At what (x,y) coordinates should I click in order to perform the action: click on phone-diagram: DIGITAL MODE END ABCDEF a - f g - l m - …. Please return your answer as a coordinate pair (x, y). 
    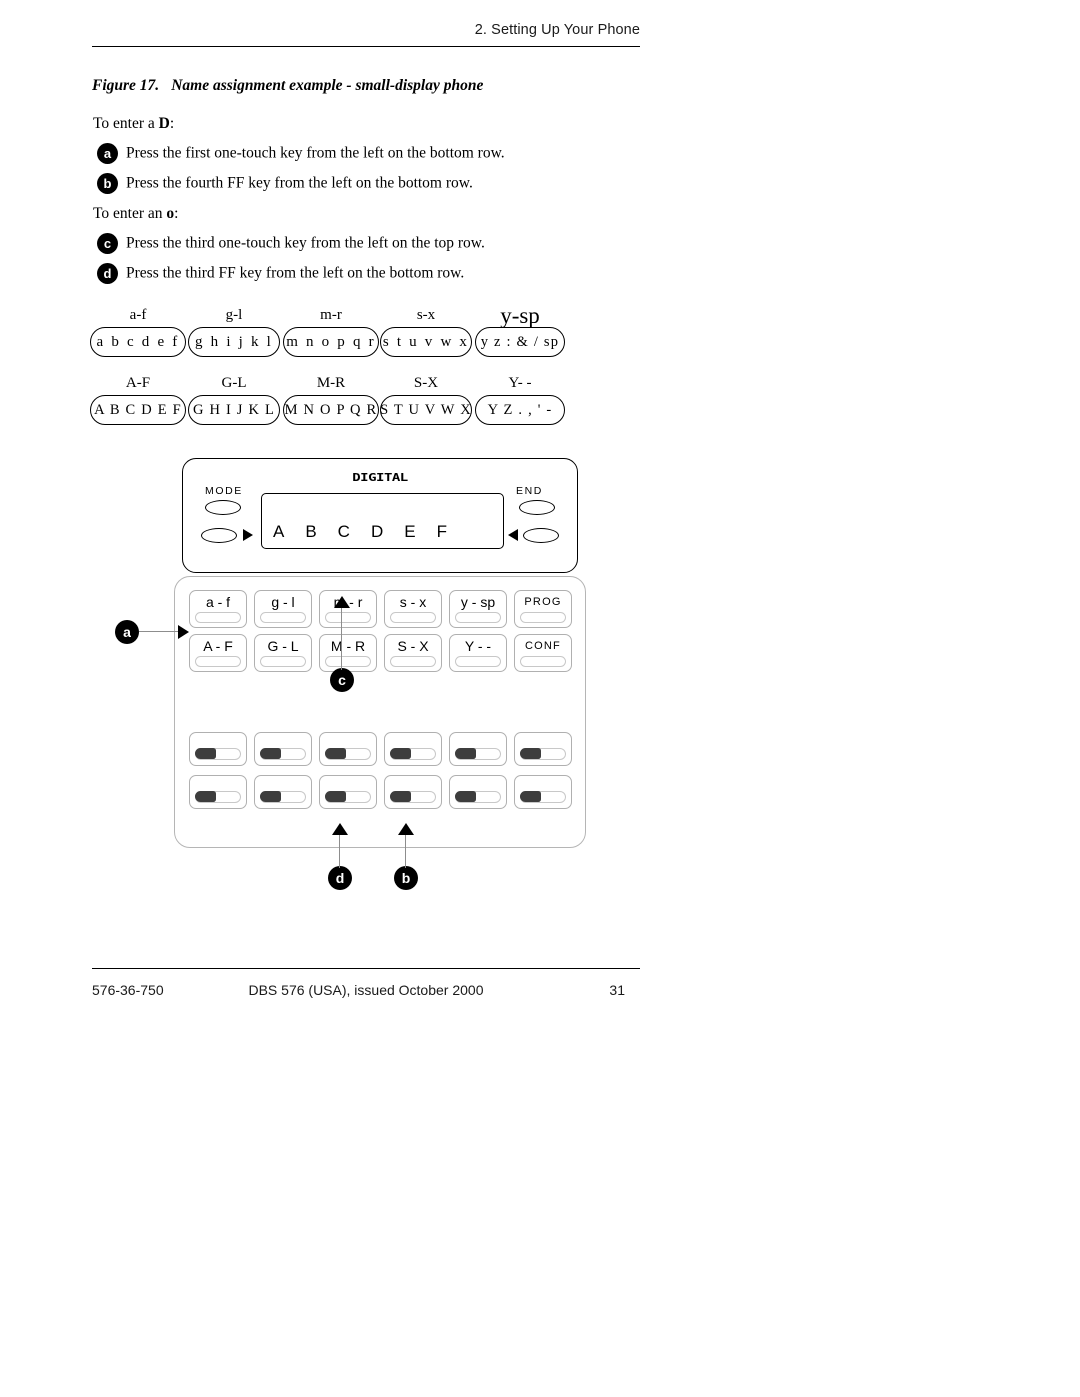
    Looking at the image, I should click on (380, 653).